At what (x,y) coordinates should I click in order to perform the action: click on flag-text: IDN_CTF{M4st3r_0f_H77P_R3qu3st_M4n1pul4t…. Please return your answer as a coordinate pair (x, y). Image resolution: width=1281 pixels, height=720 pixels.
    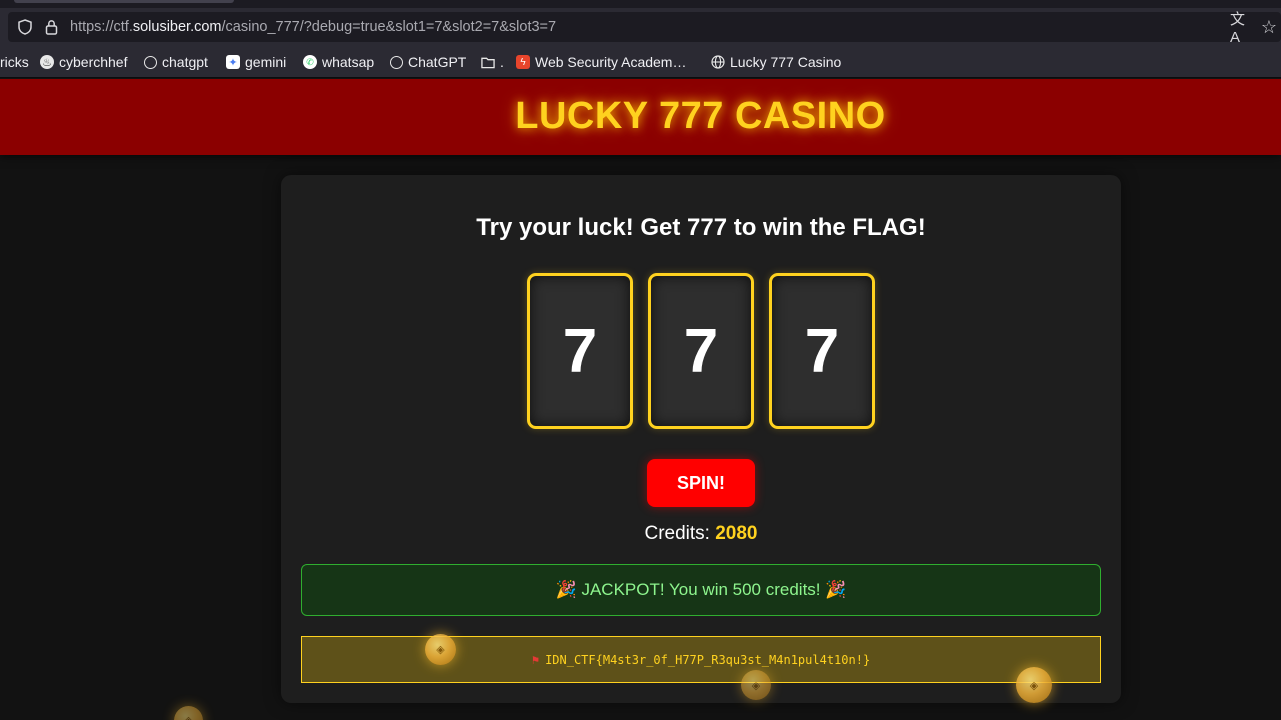
    Looking at the image, I should click on (708, 659).